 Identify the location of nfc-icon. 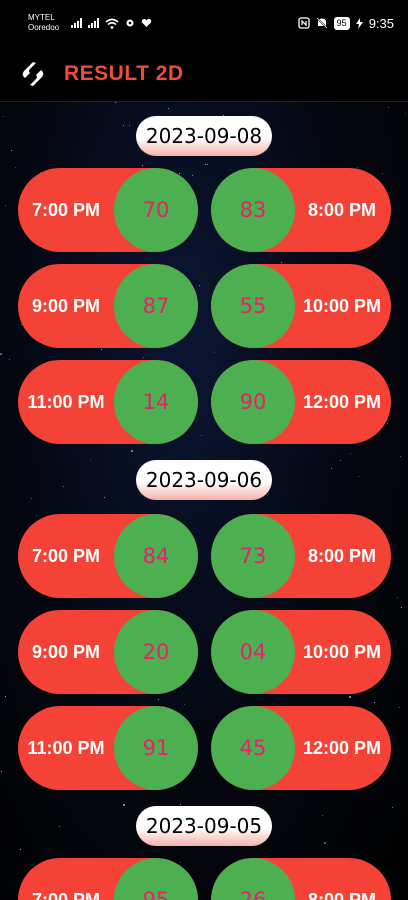
(304, 23).